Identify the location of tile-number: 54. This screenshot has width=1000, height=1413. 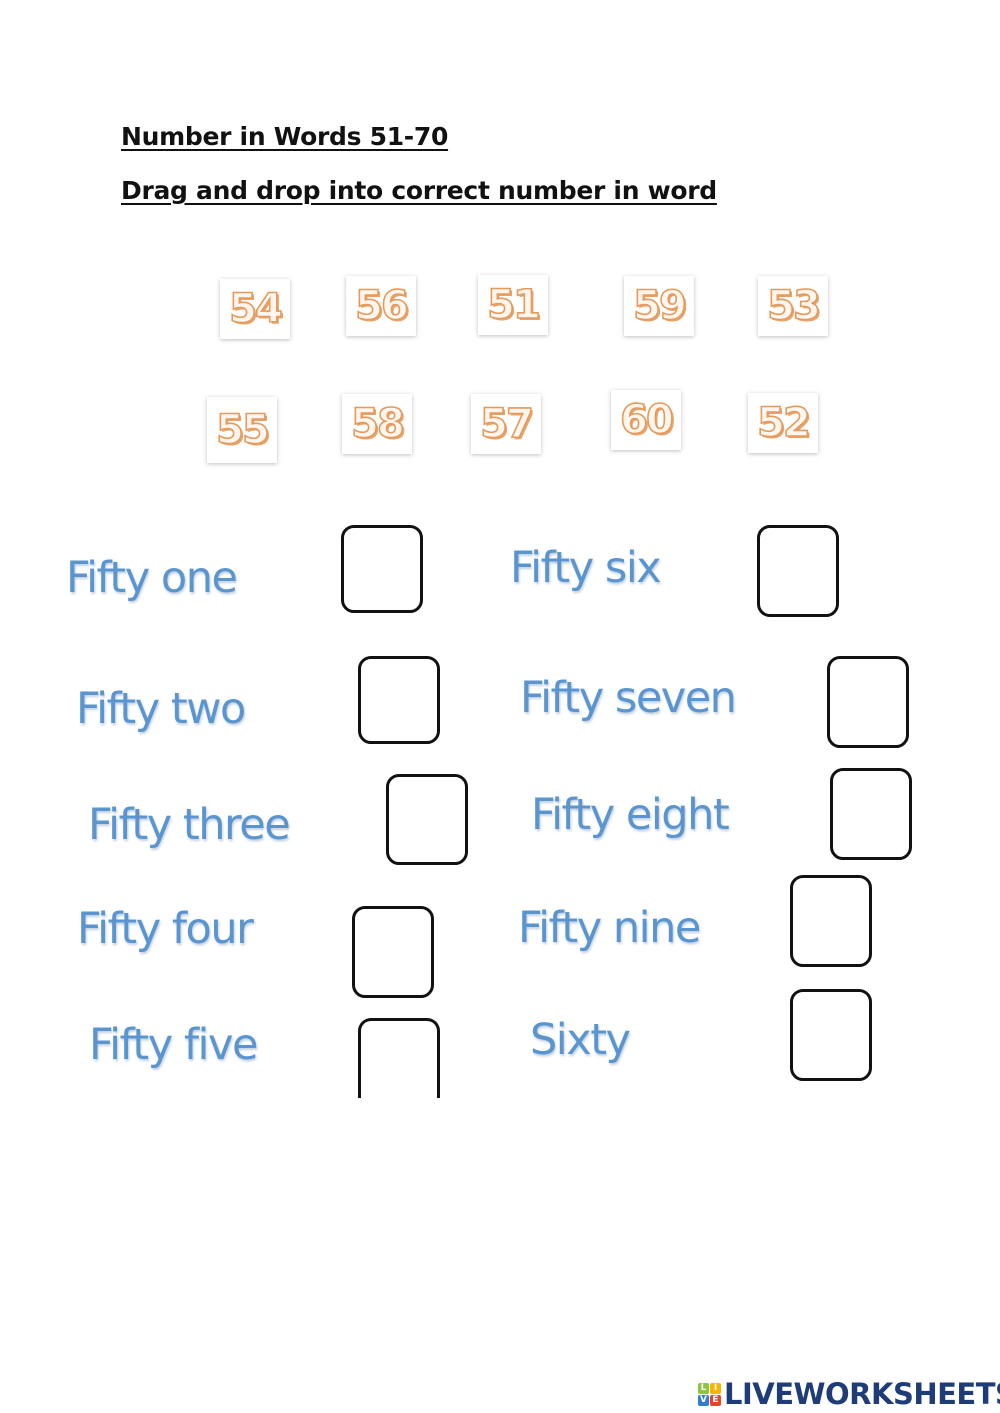
(255, 309).